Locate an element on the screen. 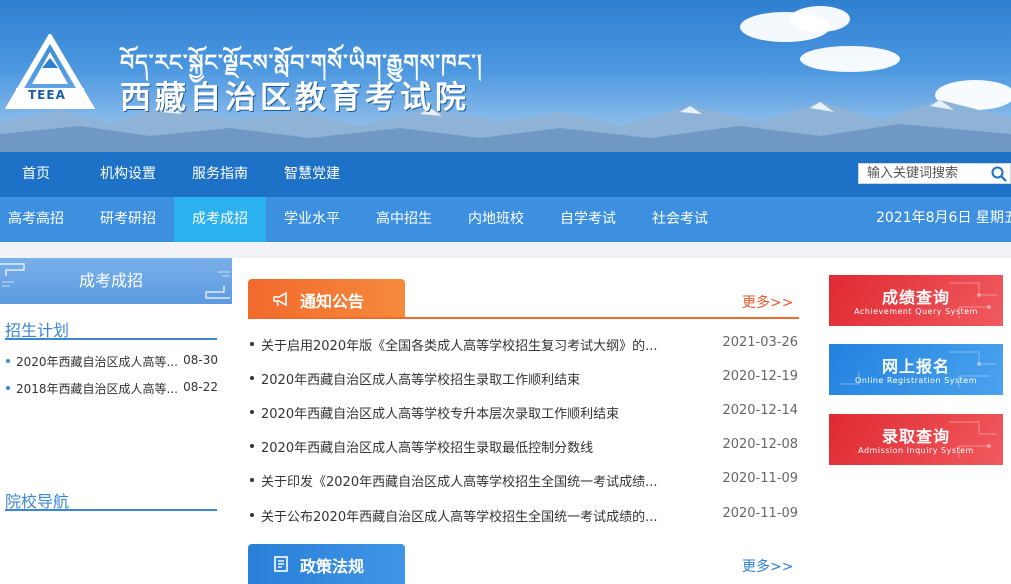 This screenshot has height=584, width=1011. sidebar-header: 成考成招 is located at coordinates (116, 281).